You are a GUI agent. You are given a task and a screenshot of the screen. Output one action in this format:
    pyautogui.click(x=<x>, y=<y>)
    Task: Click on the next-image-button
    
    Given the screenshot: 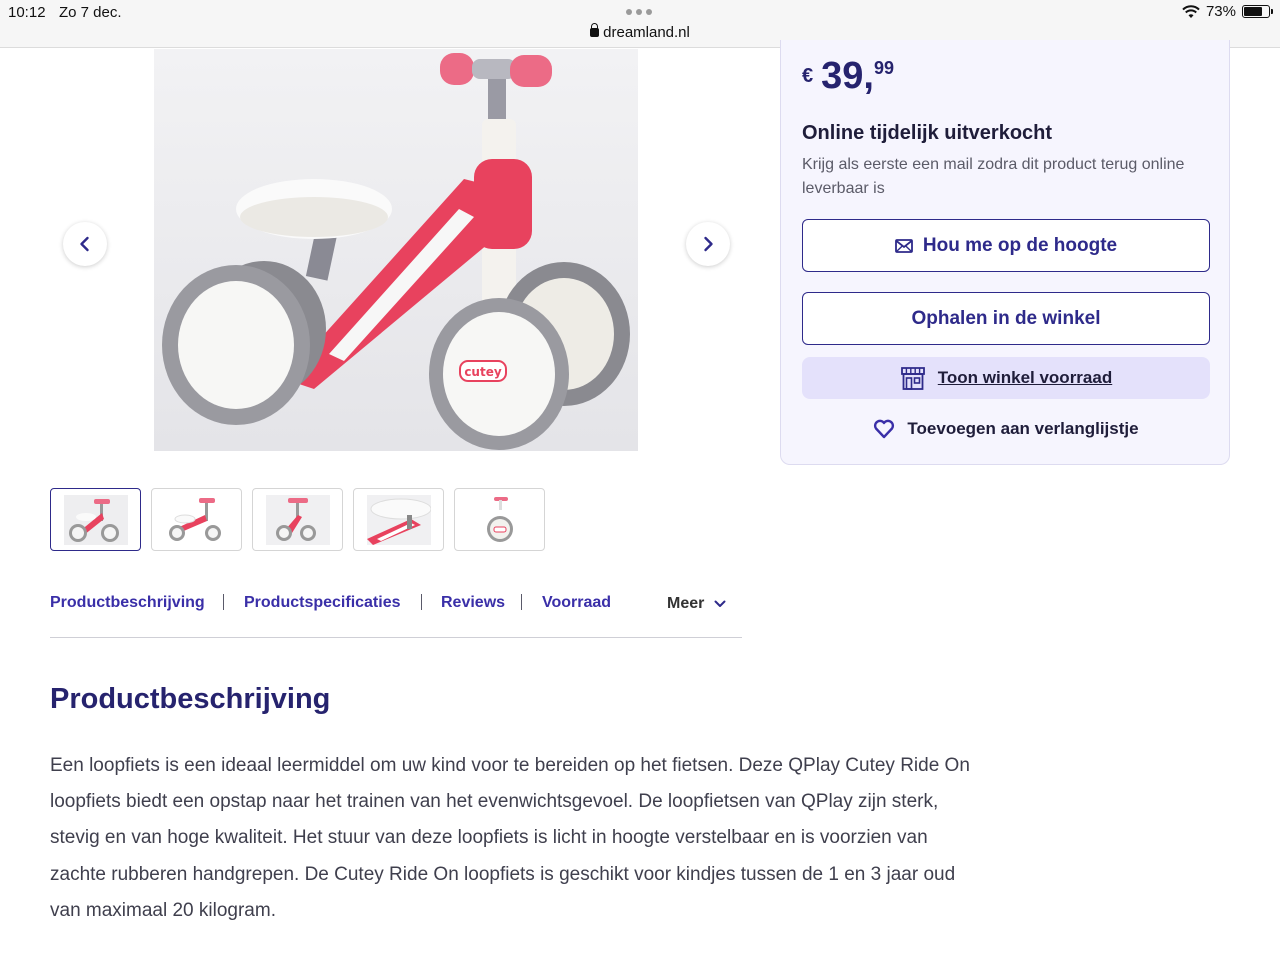 What is the action you would take?
    pyautogui.click(x=708, y=244)
    